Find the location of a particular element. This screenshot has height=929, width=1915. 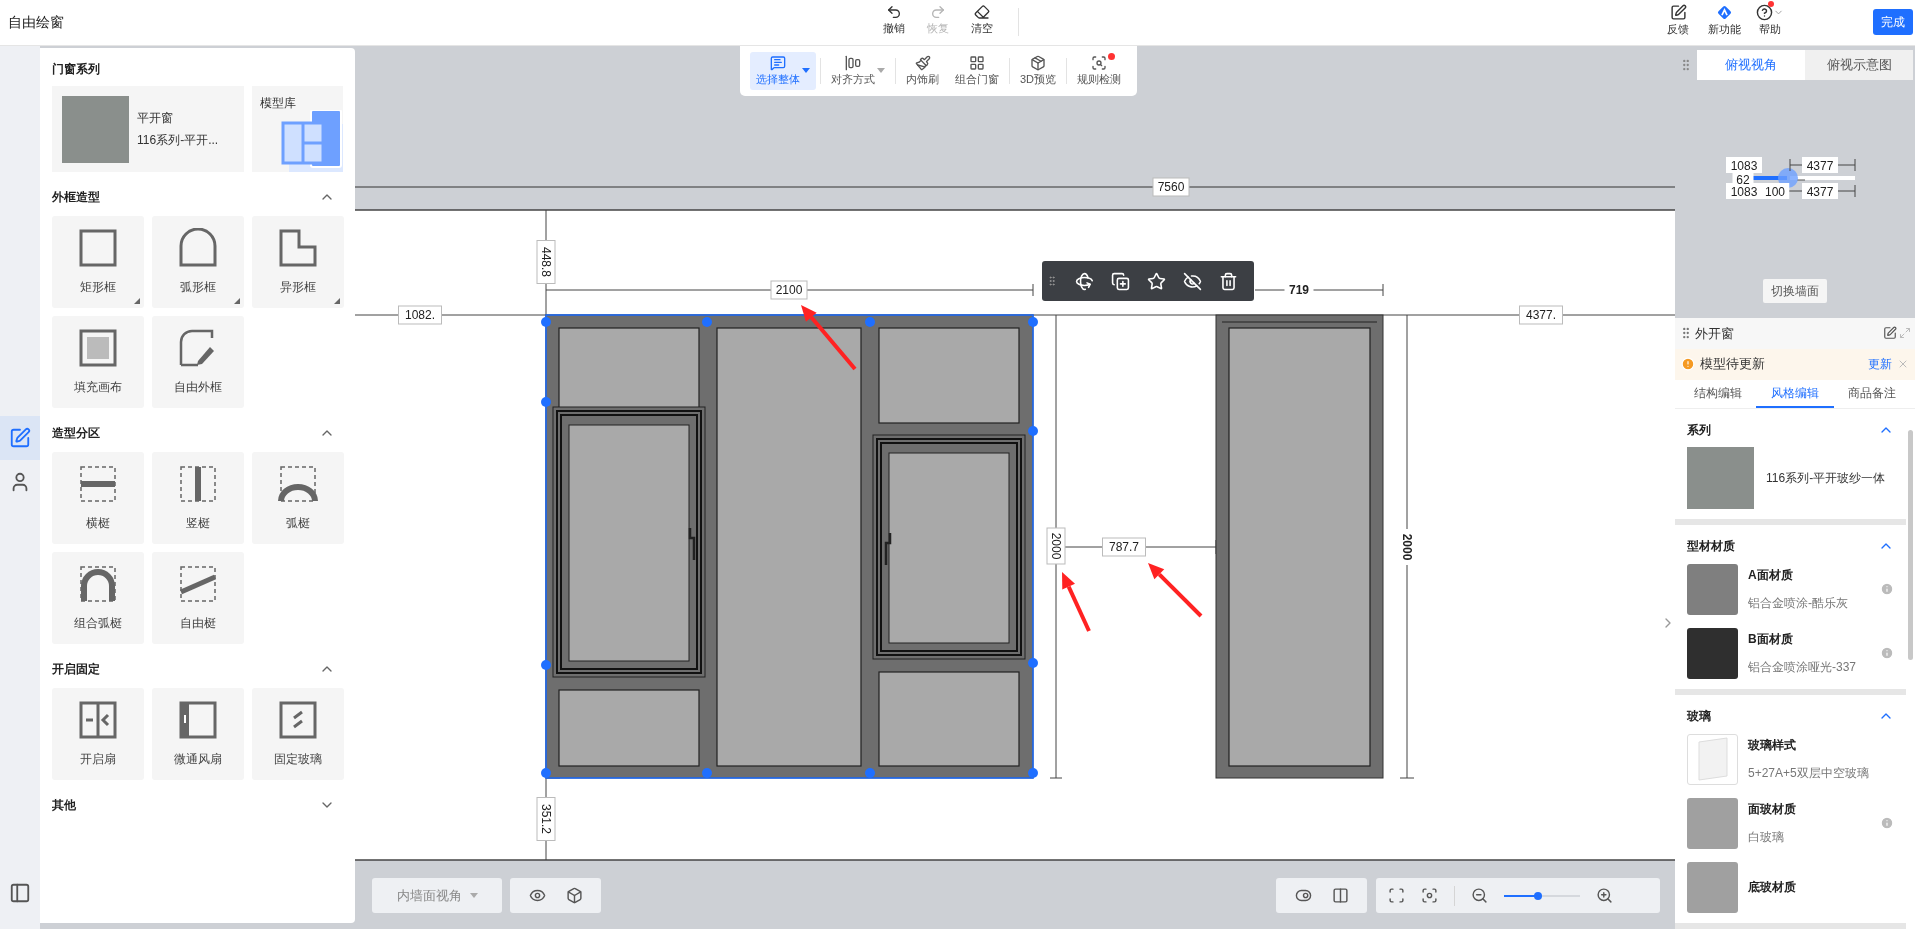

list-icon is located at coordinates (20, 893).